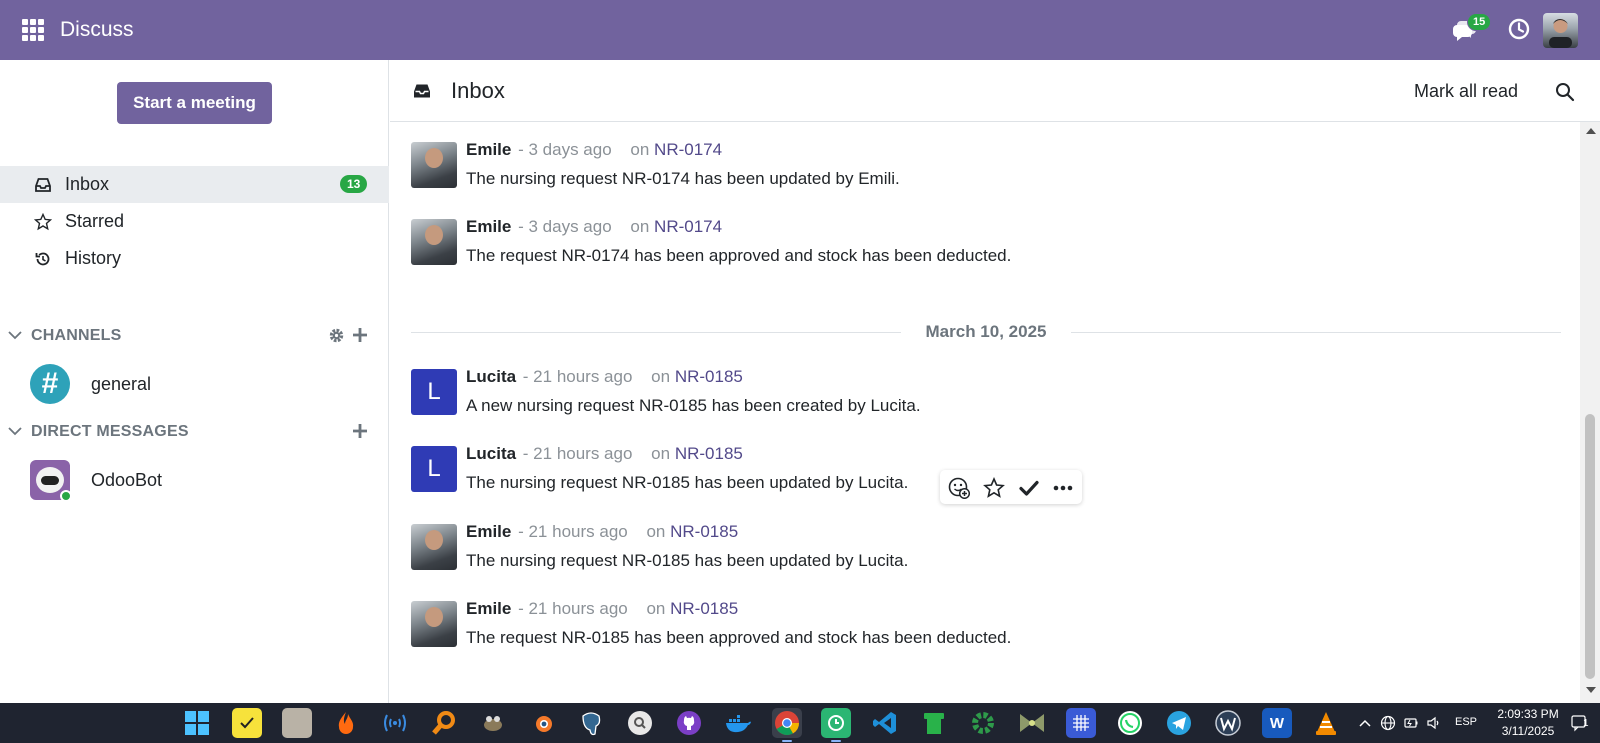  I want to click on whatsapp-icon, so click(1130, 723).